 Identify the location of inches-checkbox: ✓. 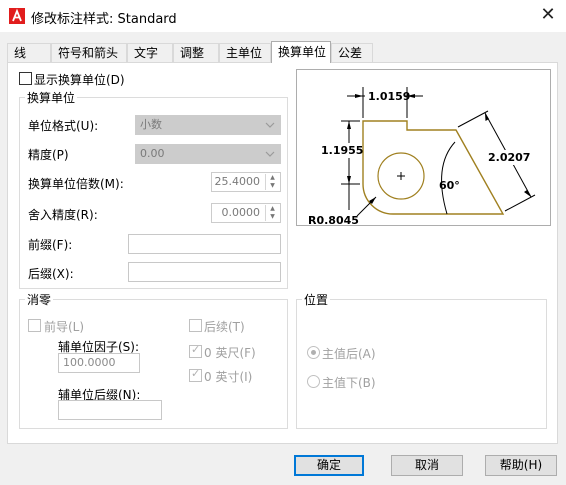
(195, 374).